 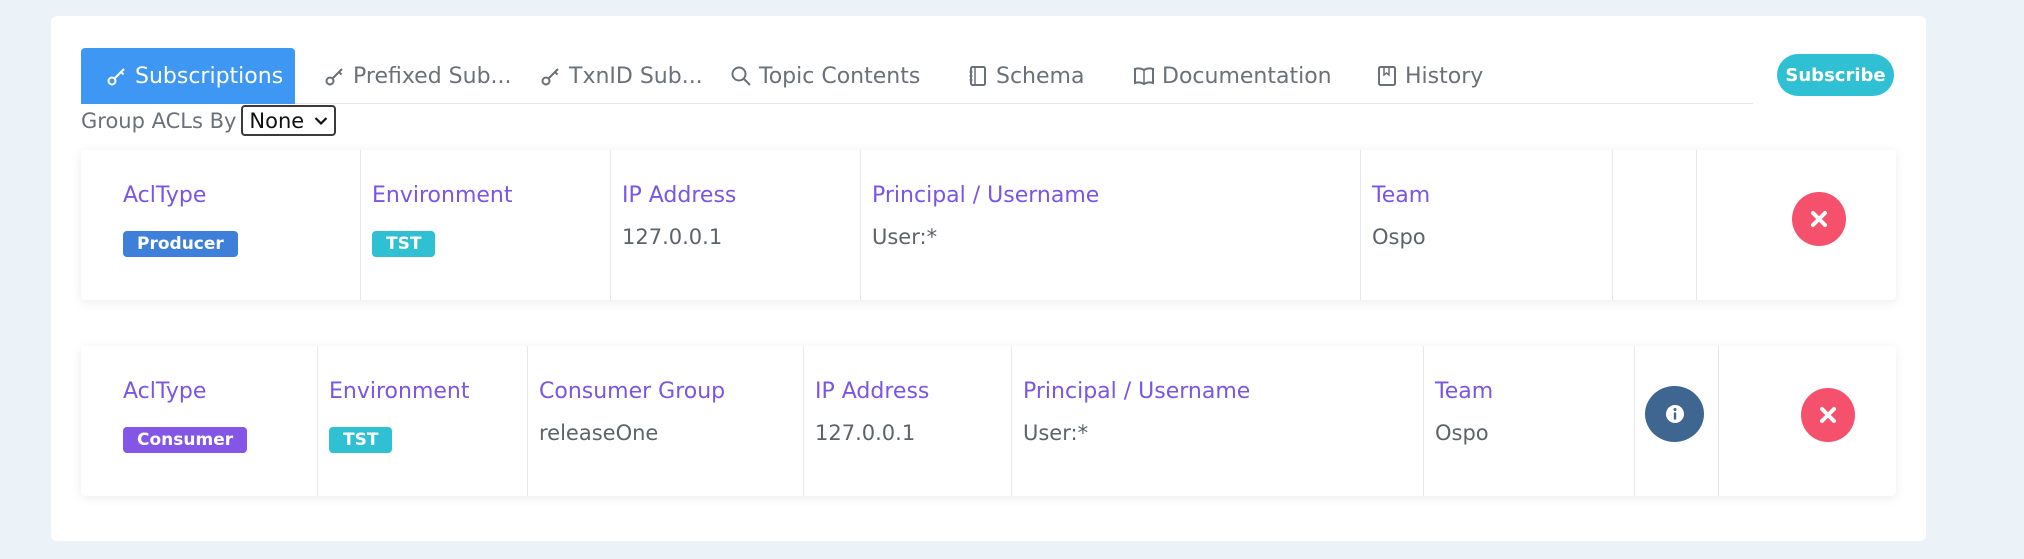 I want to click on consumer-group-label: Consumer Group, so click(x=632, y=391).